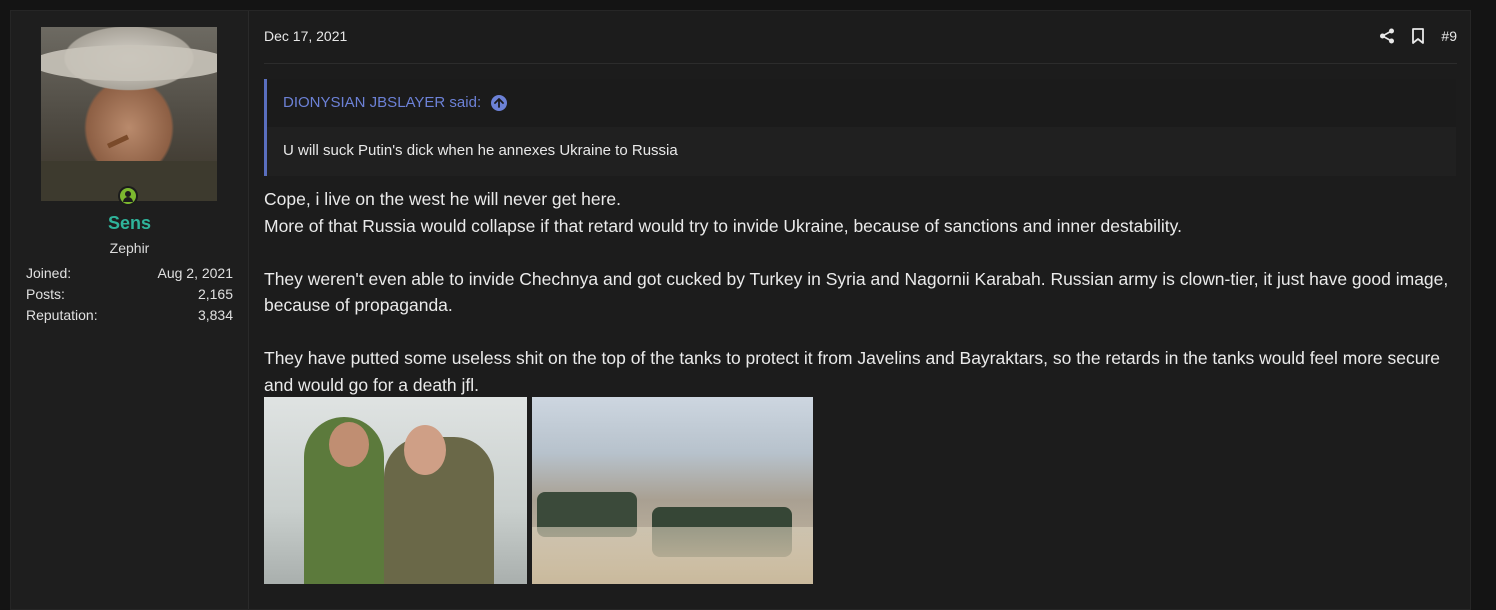 This screenshot has height=610, width=1496. Describe the element at coordinates (1387, 36) in the screenshot. I see `share-icon` at that location.